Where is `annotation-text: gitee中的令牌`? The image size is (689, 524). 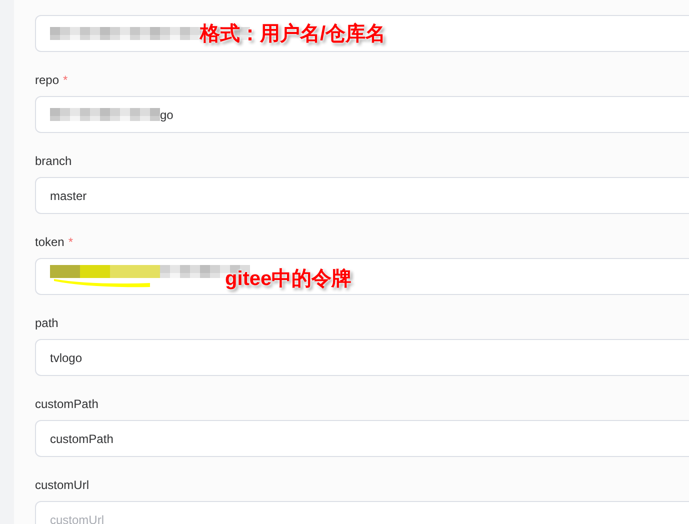
annotation-text: gitee中的令牌 is located at coordinates (288, 279).